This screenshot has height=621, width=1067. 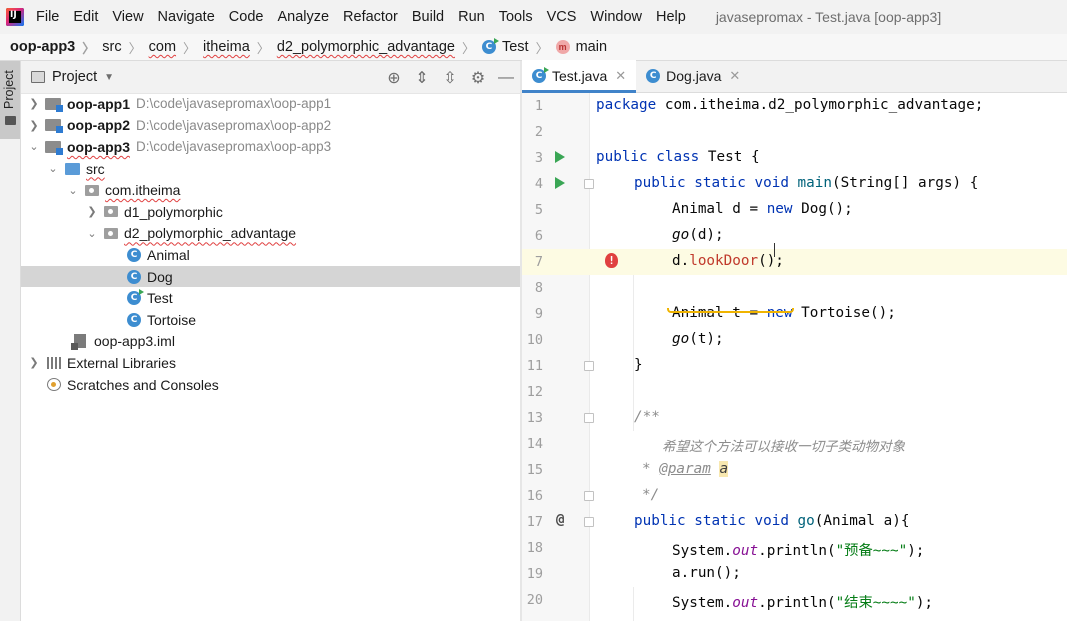 I want to click on error-token: lookDoor, so click(x=724, y=261).